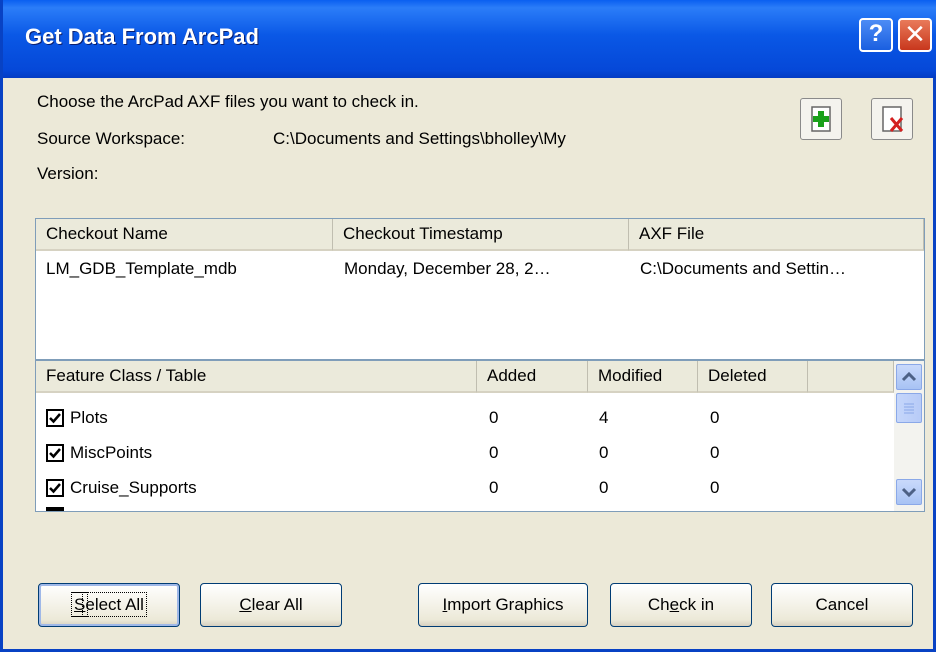  What do you see at coordinates (256, 377) in the screenshot?
I see `header-feature-class: Feature Class / Table` at bounding box center [256, 377].